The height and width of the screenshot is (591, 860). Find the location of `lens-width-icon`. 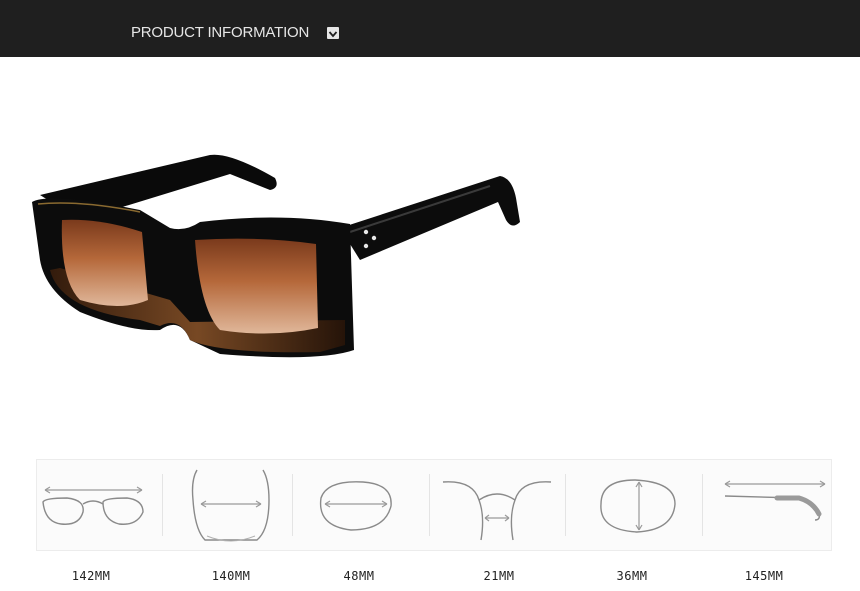

lens-width-icon is located at coordinates (355, 506).